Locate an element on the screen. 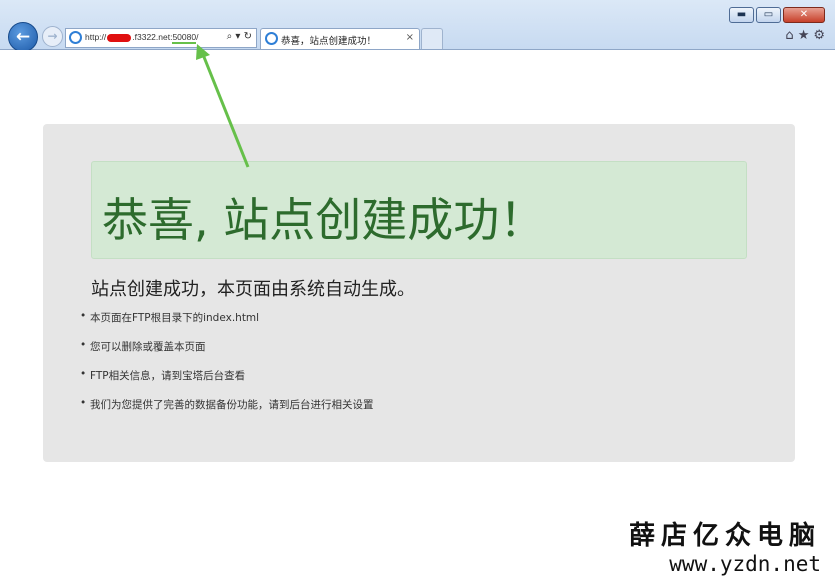  toolbar-icons: ⌂ ★ ⚙ is located at coordinates (803, 35).